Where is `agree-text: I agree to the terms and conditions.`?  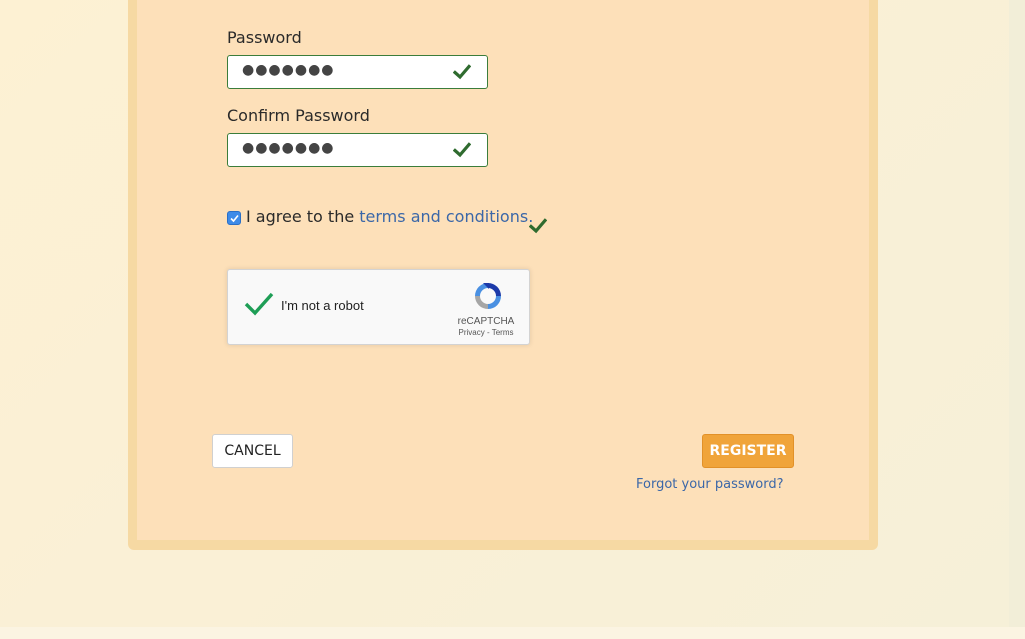
agree-text: I agree to the terms and conditions. is located at coordinates (389, 216).